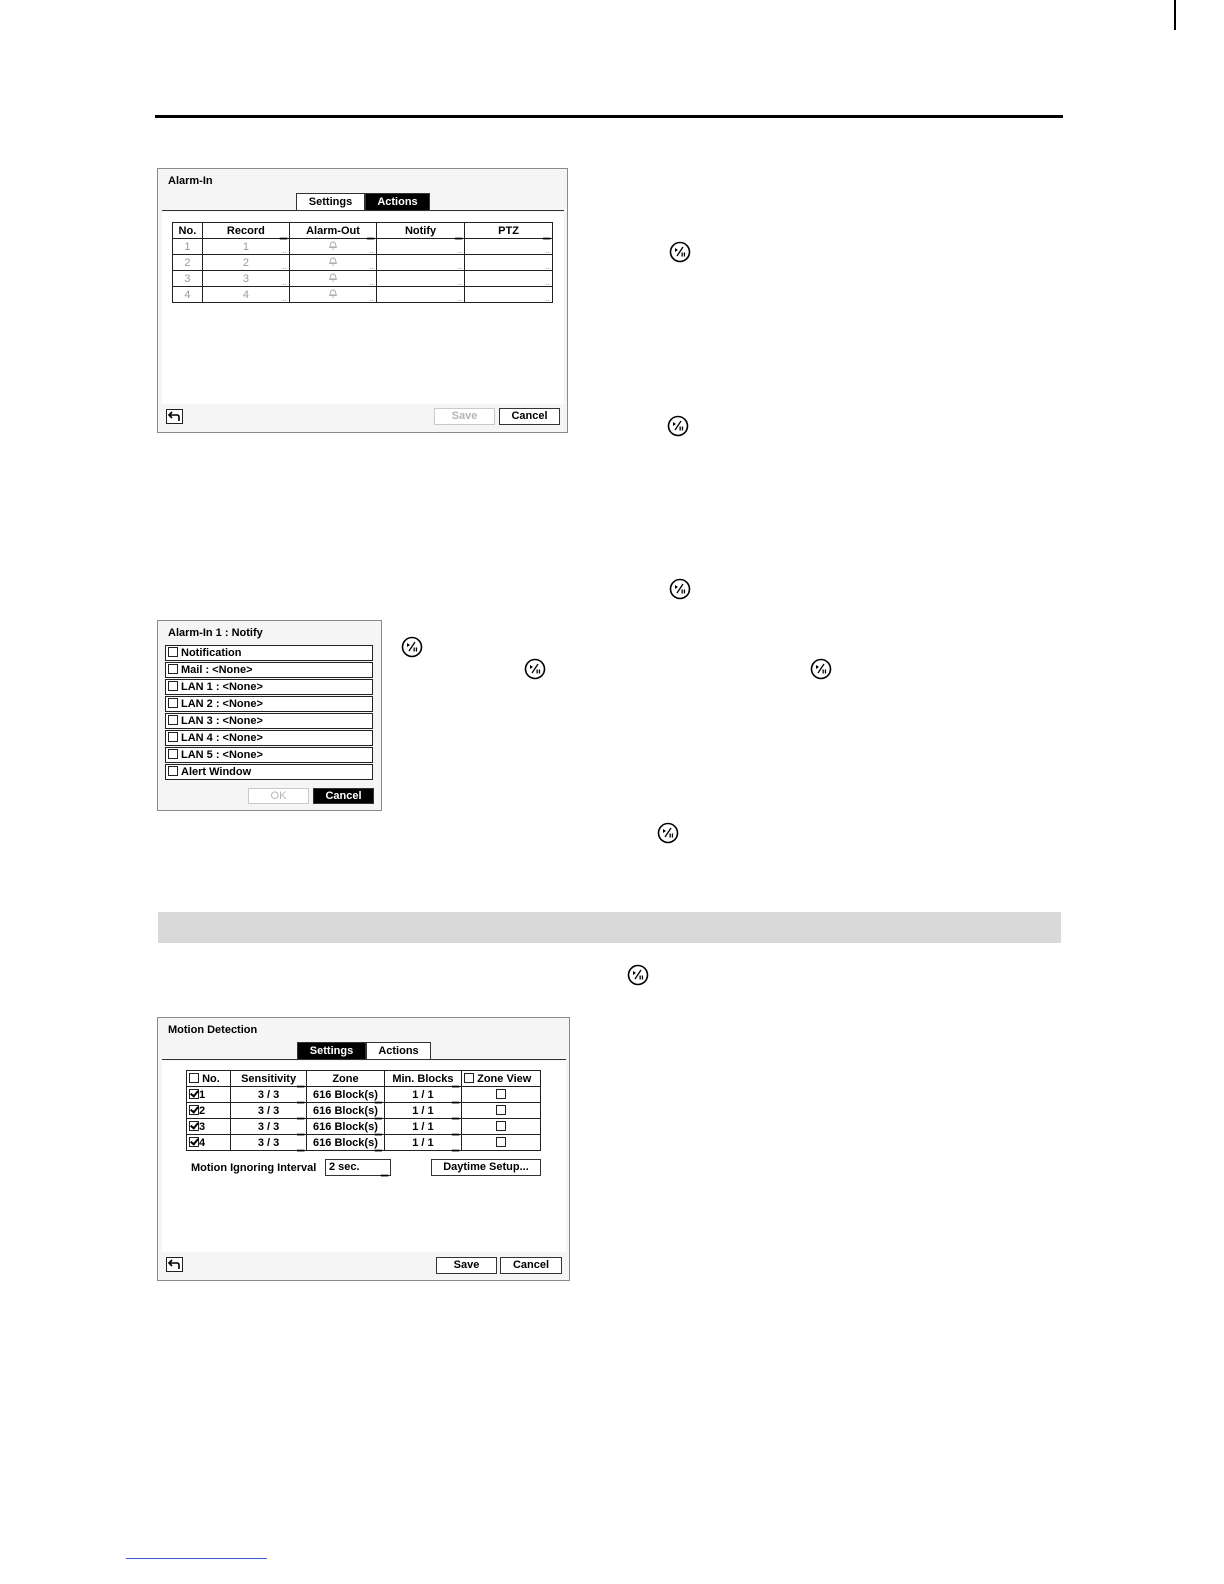 The height and width of the screenshot is (1584, 1224). What do you see at coordinates (245, 246) in the screenshot?
I see `record-cell: 1..` at bounding box center [245, 246].